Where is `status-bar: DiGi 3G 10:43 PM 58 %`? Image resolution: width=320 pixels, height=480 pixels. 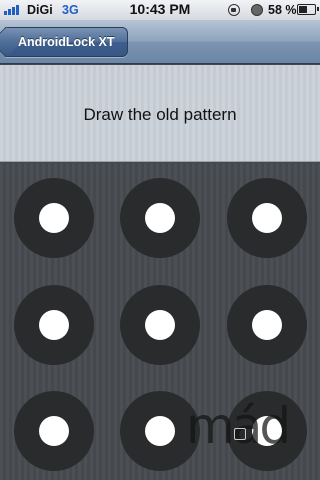 status-bar: DiGi 3G 10:43 PM 58 % is located at coordinates (160, 10).